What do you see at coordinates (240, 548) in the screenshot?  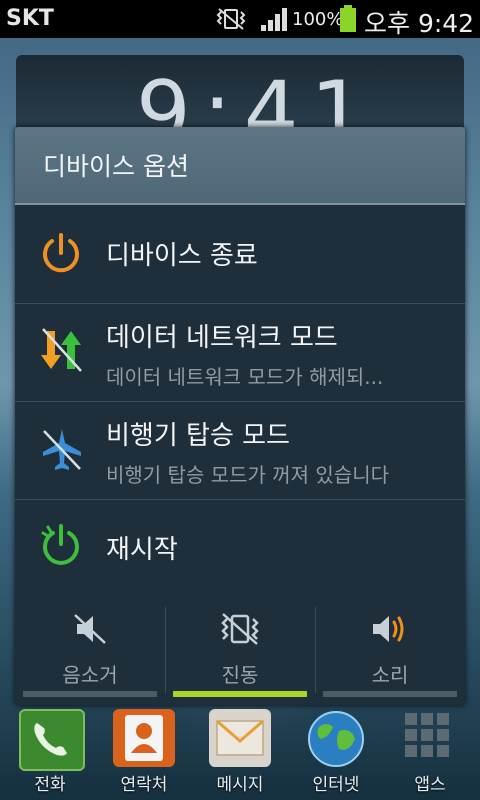 I see `menu-item-restart: 재시작` at bounding box center [240, 548].